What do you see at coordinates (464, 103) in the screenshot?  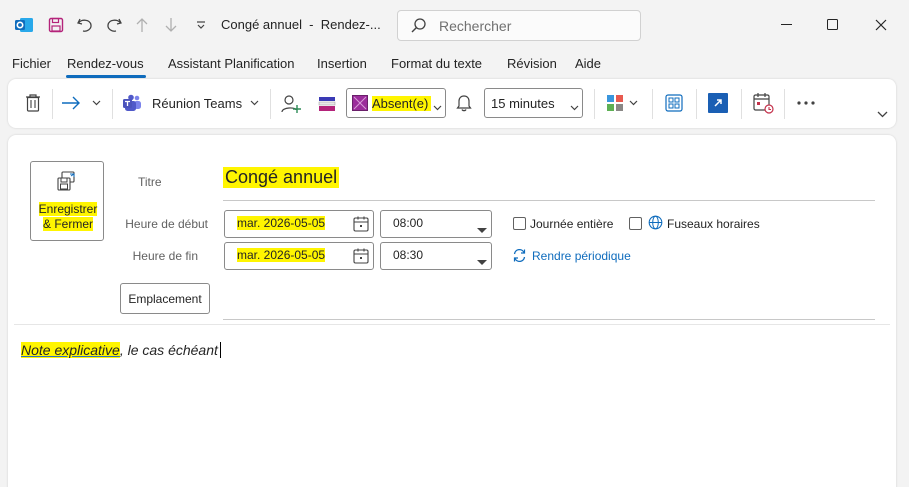 I see `bell-icon` at bounding box center [464, 103].